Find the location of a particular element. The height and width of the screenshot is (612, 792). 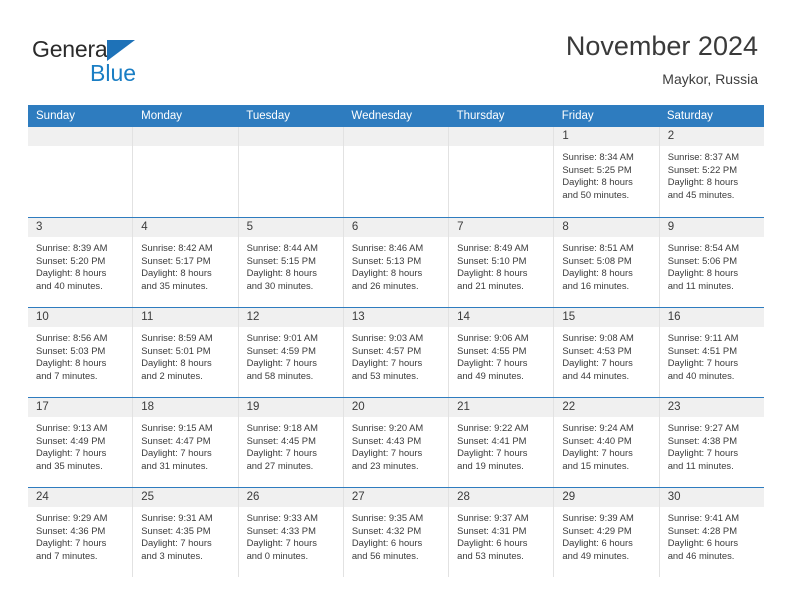

day-sunrise-text: Sunrise: 9:29 AM is located at coordinates (72, 517).